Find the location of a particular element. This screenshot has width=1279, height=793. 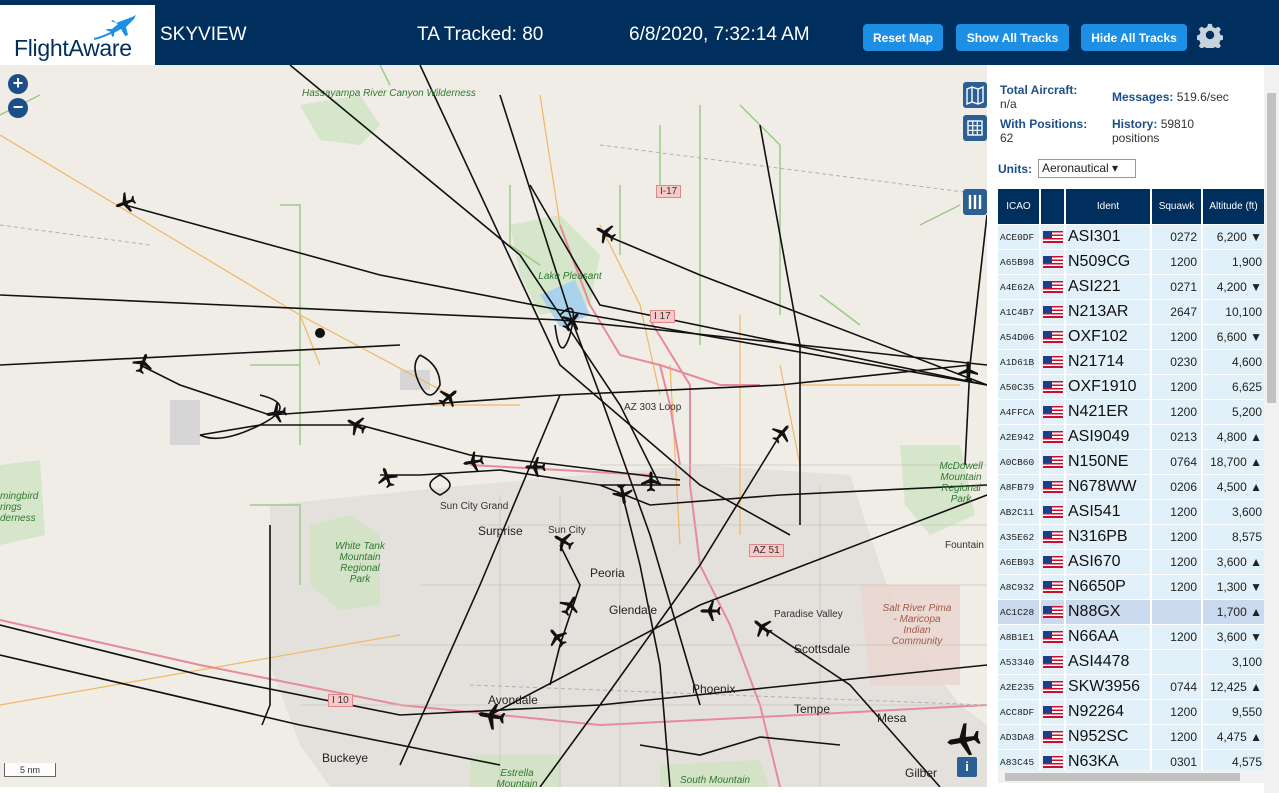

table-row: A8B1E1 N66AA 1200 3,600 ▼ is located at coordinates (1131, 637).